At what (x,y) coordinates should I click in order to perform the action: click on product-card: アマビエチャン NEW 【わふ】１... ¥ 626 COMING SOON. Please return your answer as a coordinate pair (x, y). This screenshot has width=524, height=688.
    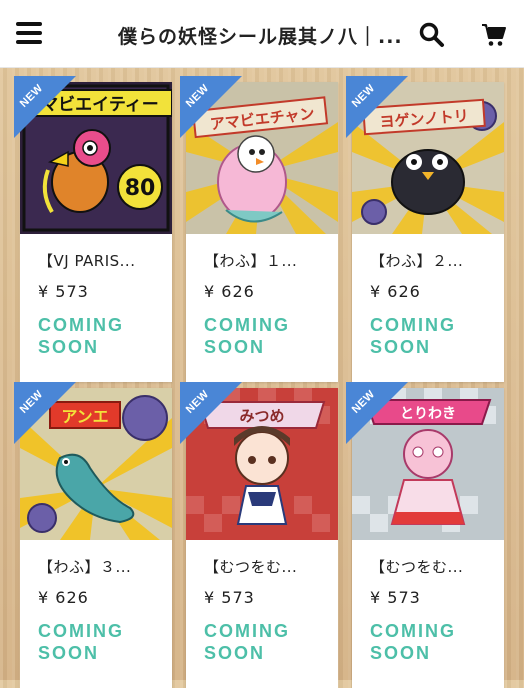
    Looking at the image, I should click on (259, 229).